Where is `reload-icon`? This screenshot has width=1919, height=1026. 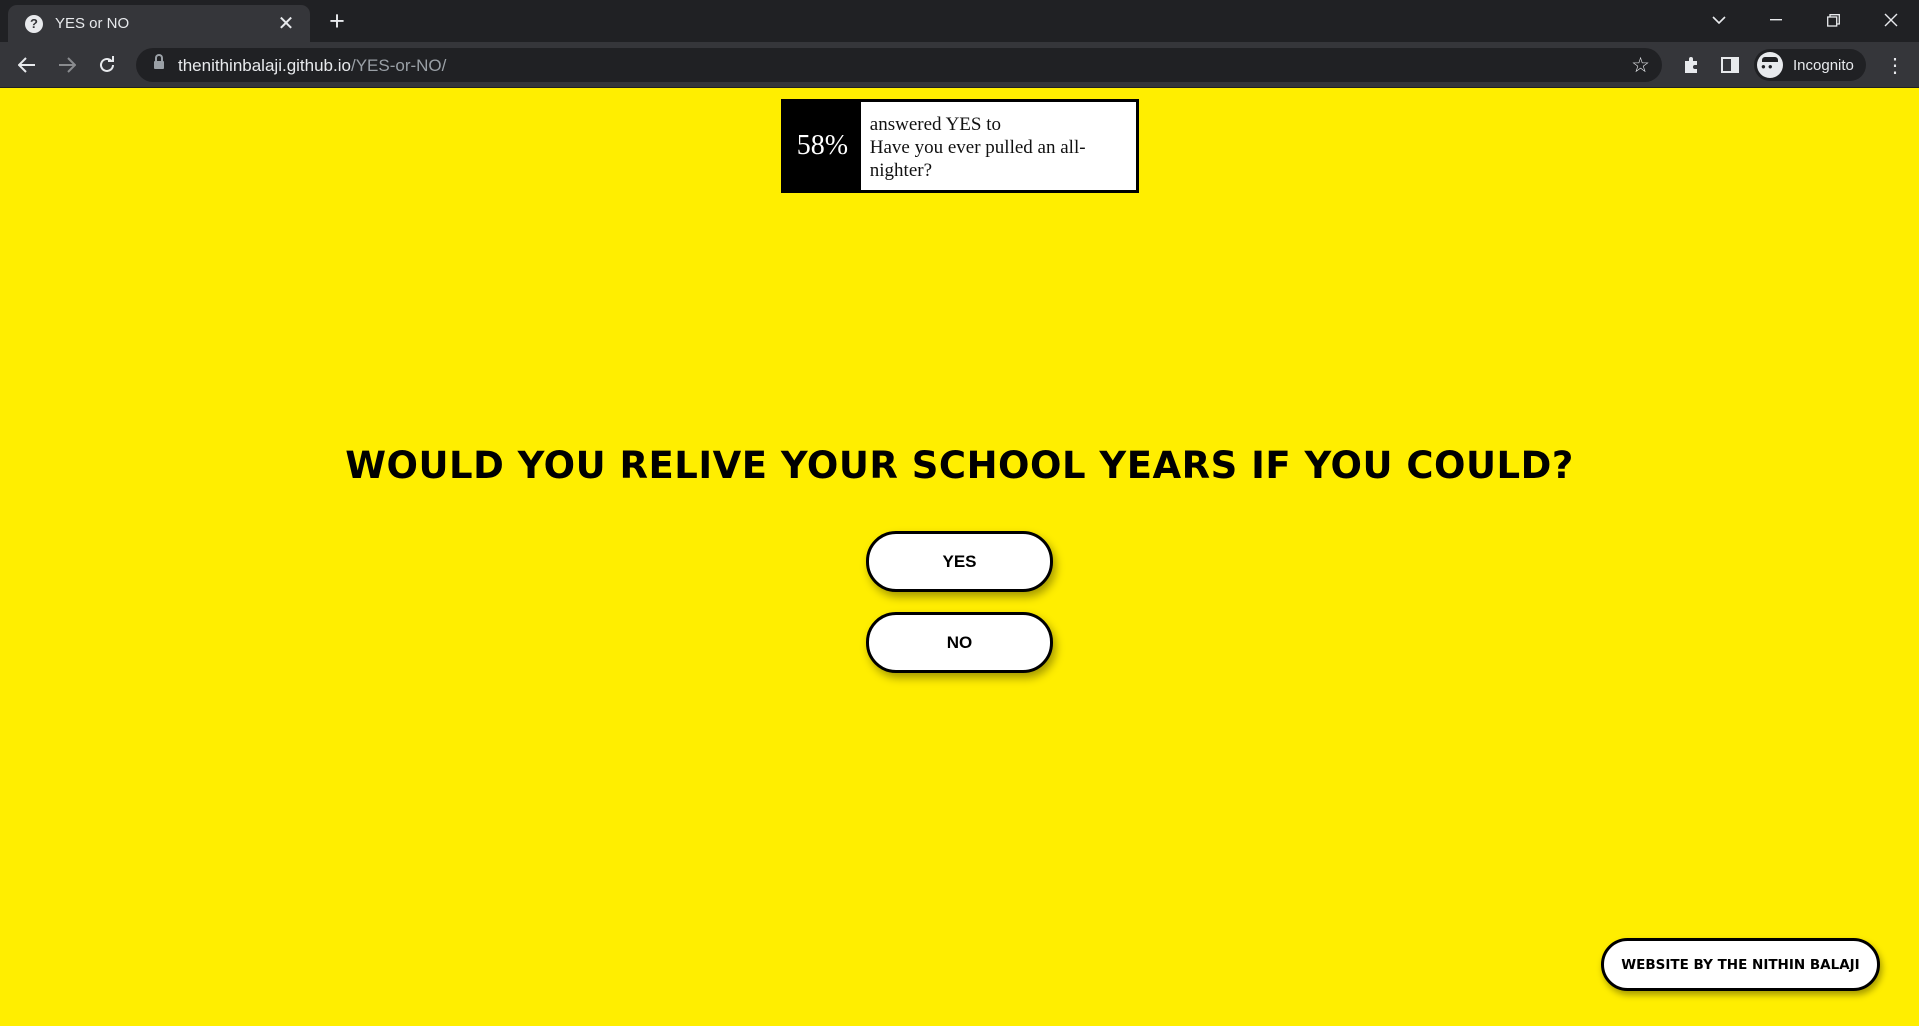
reload-icon is located at coordinates (107, 65).